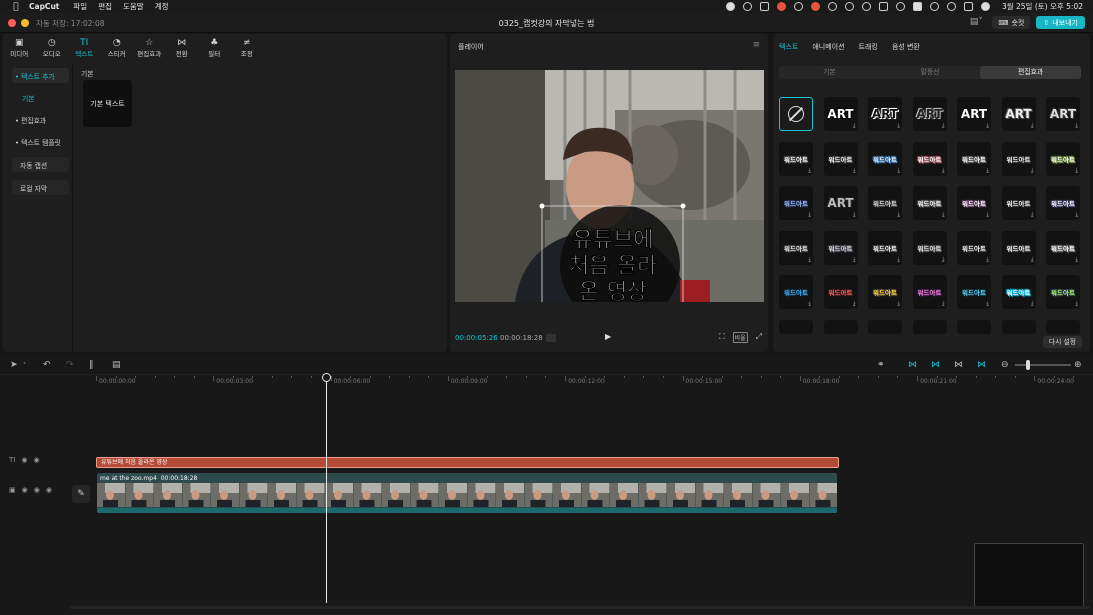 The width and height of the screenshot is (1093, 615). I want to click on link-icon: ⋈, so click(912, 365).